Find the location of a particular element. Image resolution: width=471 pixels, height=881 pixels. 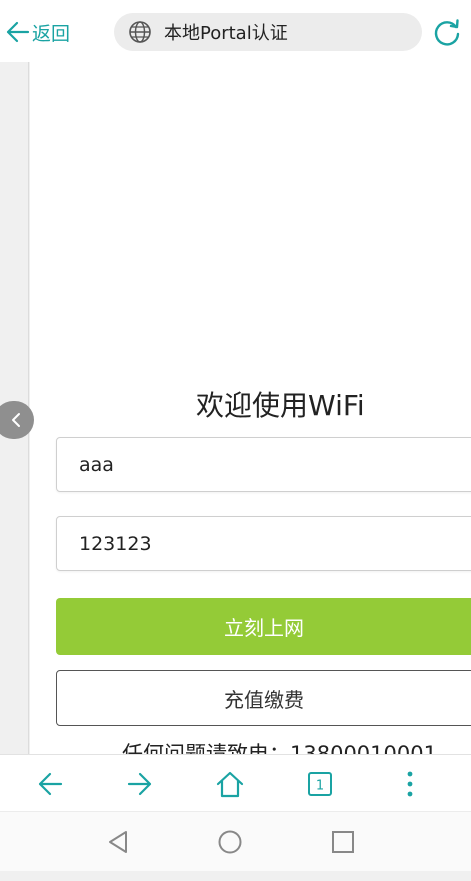

toolbar-back-button is located at coordinates (50, 784).